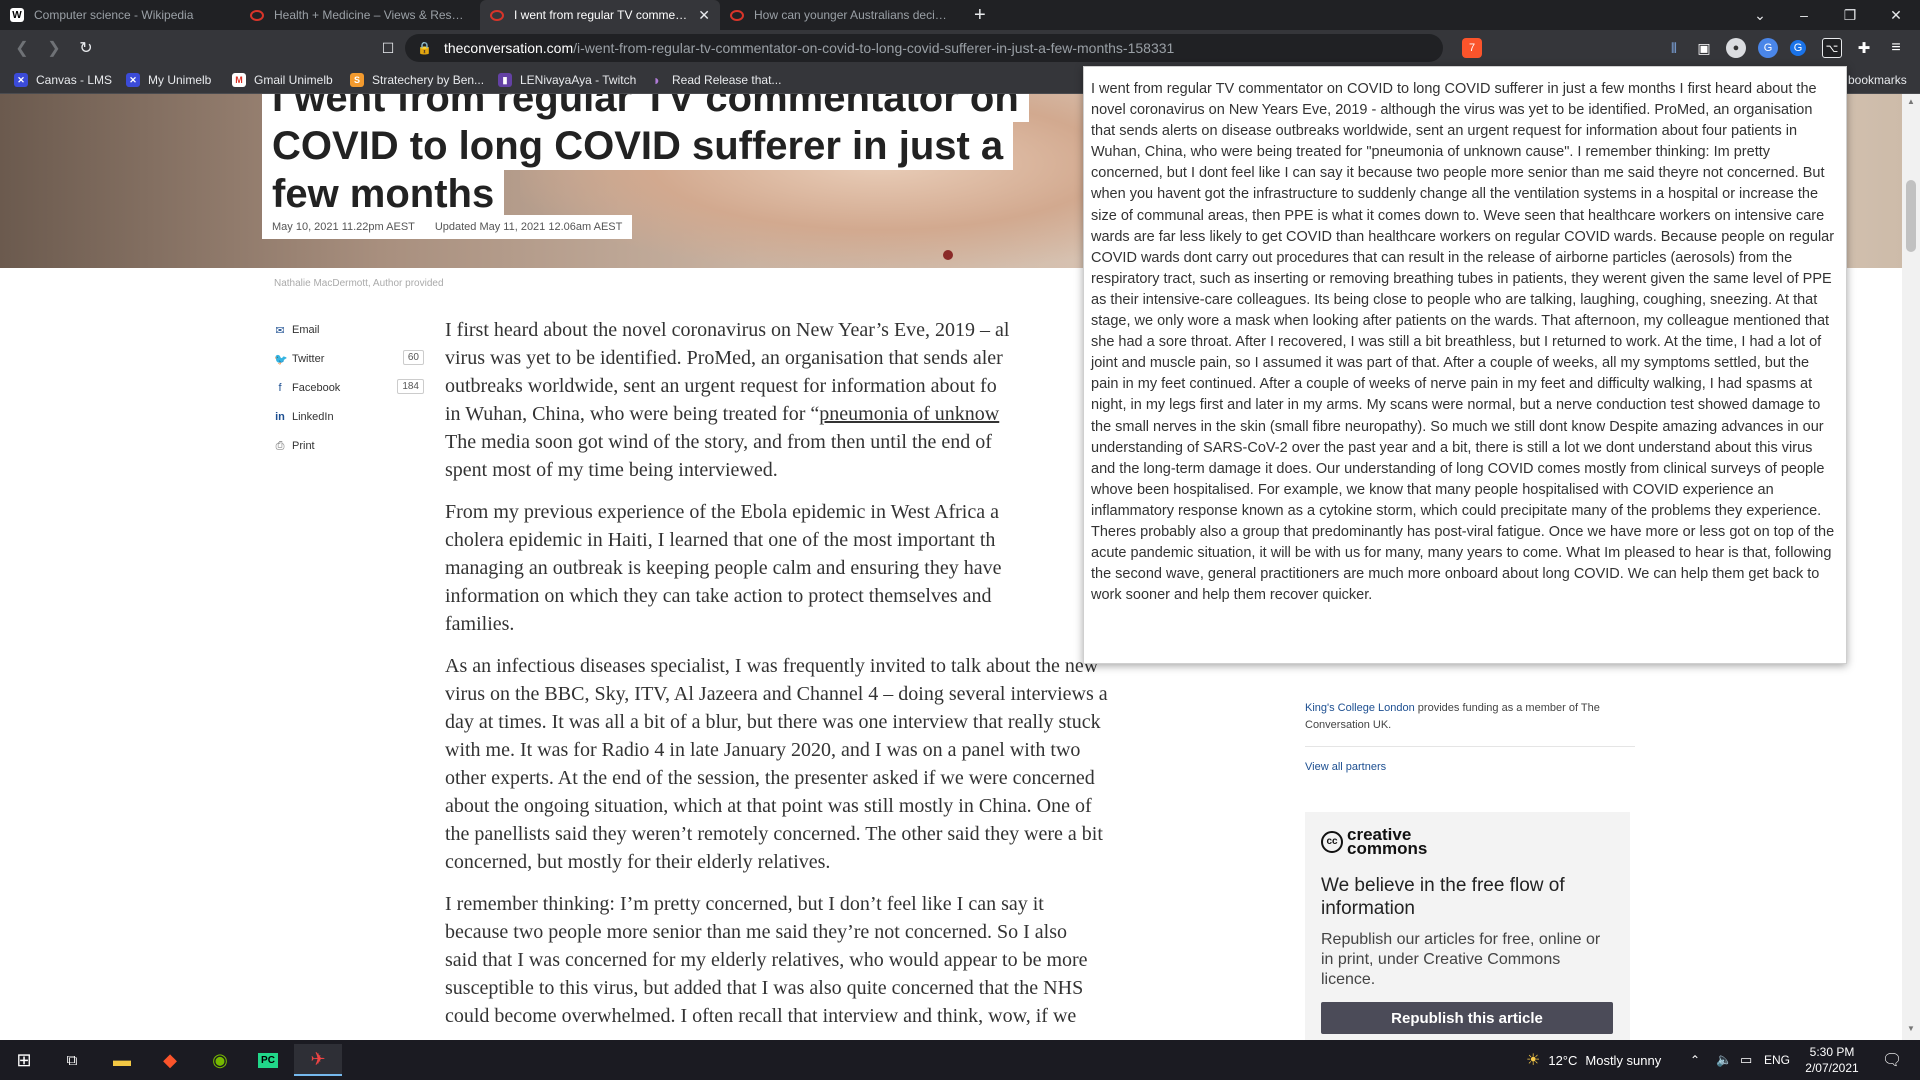  What do you see at coordinates (239, 80) in the screenshot?
I see `gmail-icon: M` at bounding box center [239, 80].